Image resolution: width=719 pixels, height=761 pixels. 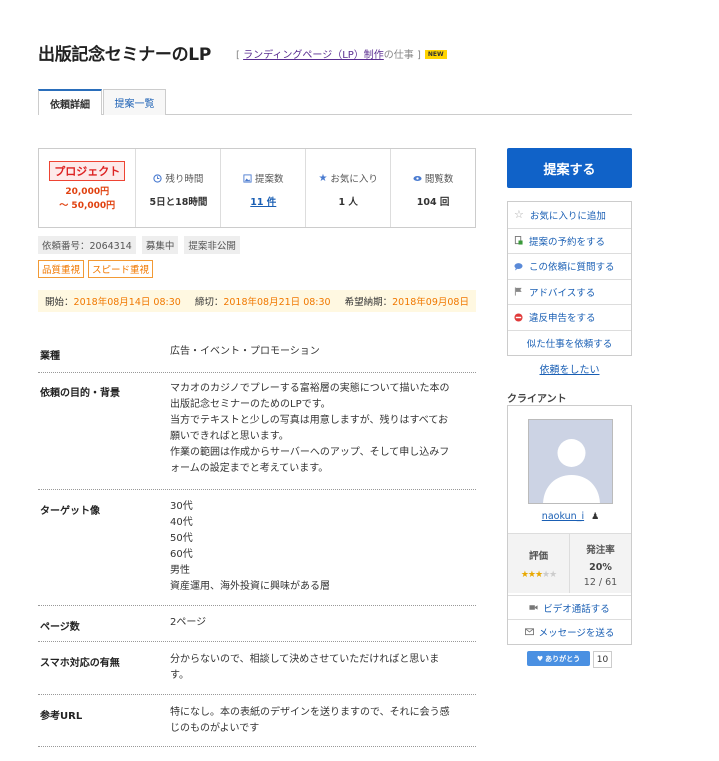 I want to click on rating-stat: 評価 ★★★★★, so click(x=538, y=563).